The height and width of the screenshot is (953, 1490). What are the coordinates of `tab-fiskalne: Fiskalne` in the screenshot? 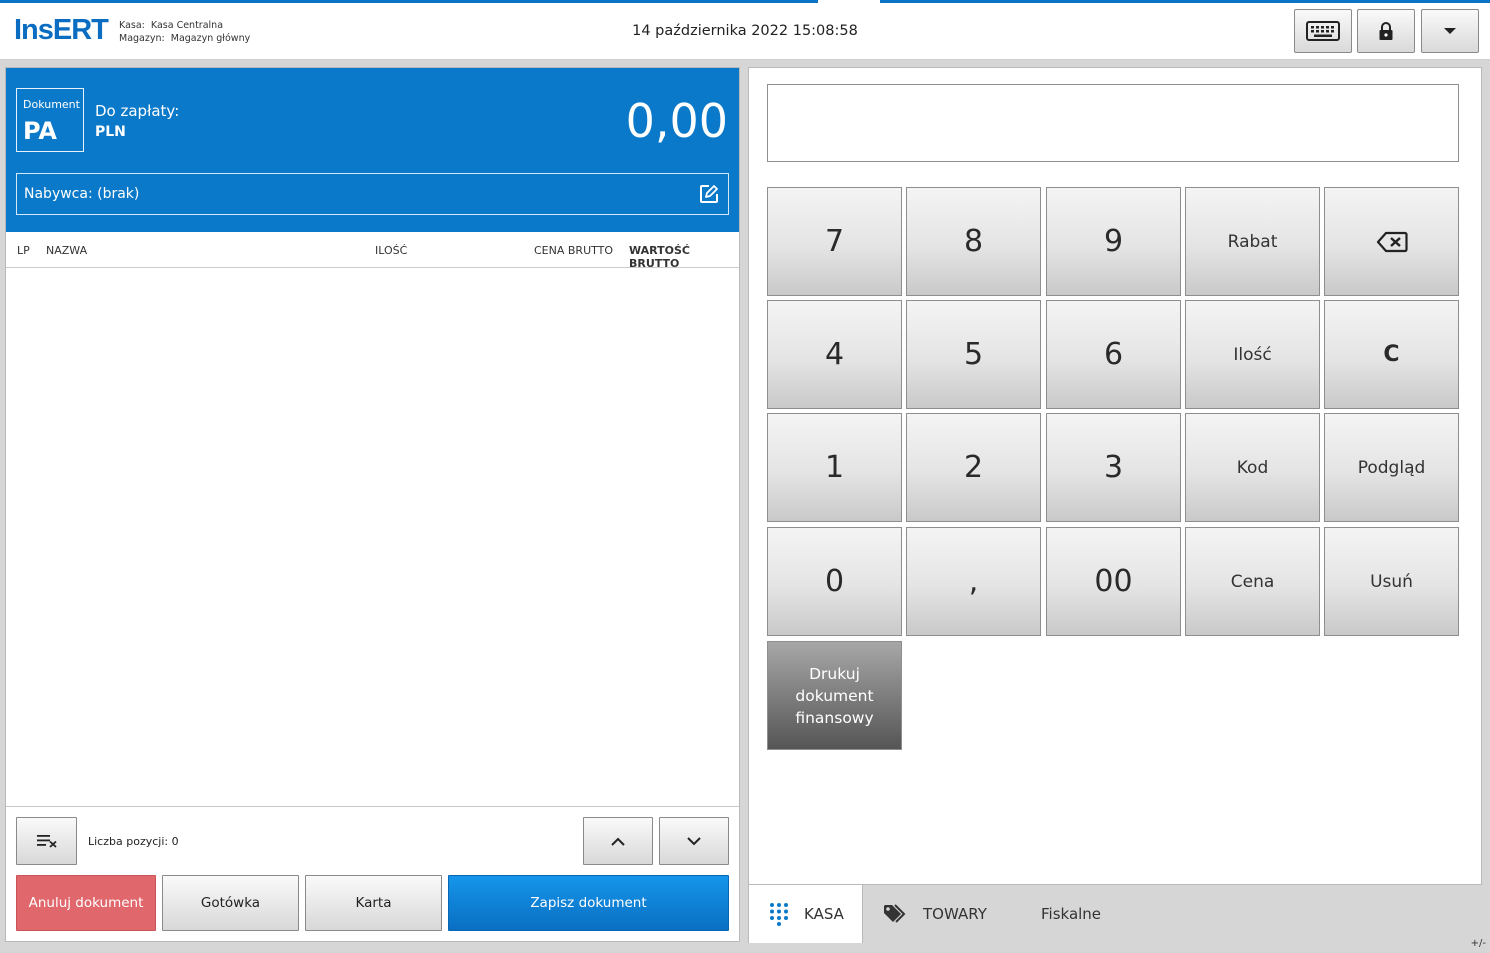 It's located at (1073, 914).